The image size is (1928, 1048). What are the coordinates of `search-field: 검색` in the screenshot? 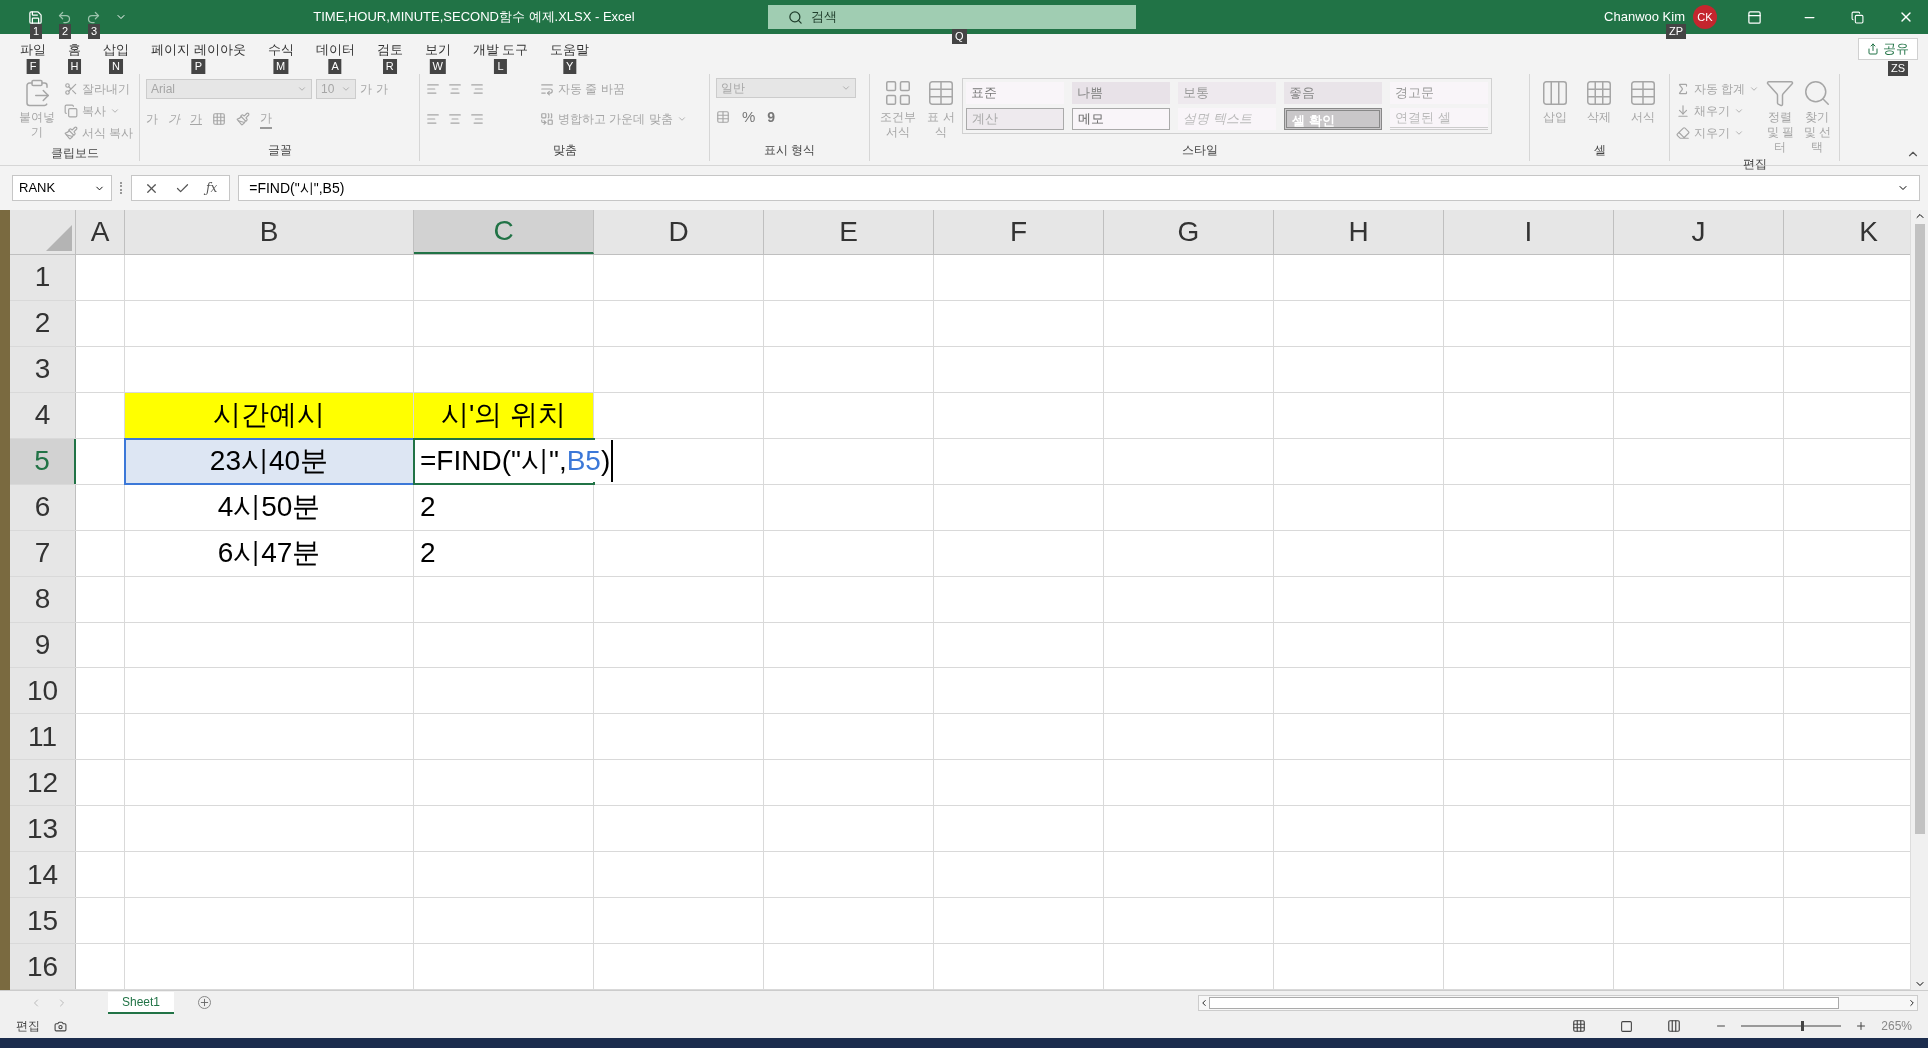 It's located at (952, 17).